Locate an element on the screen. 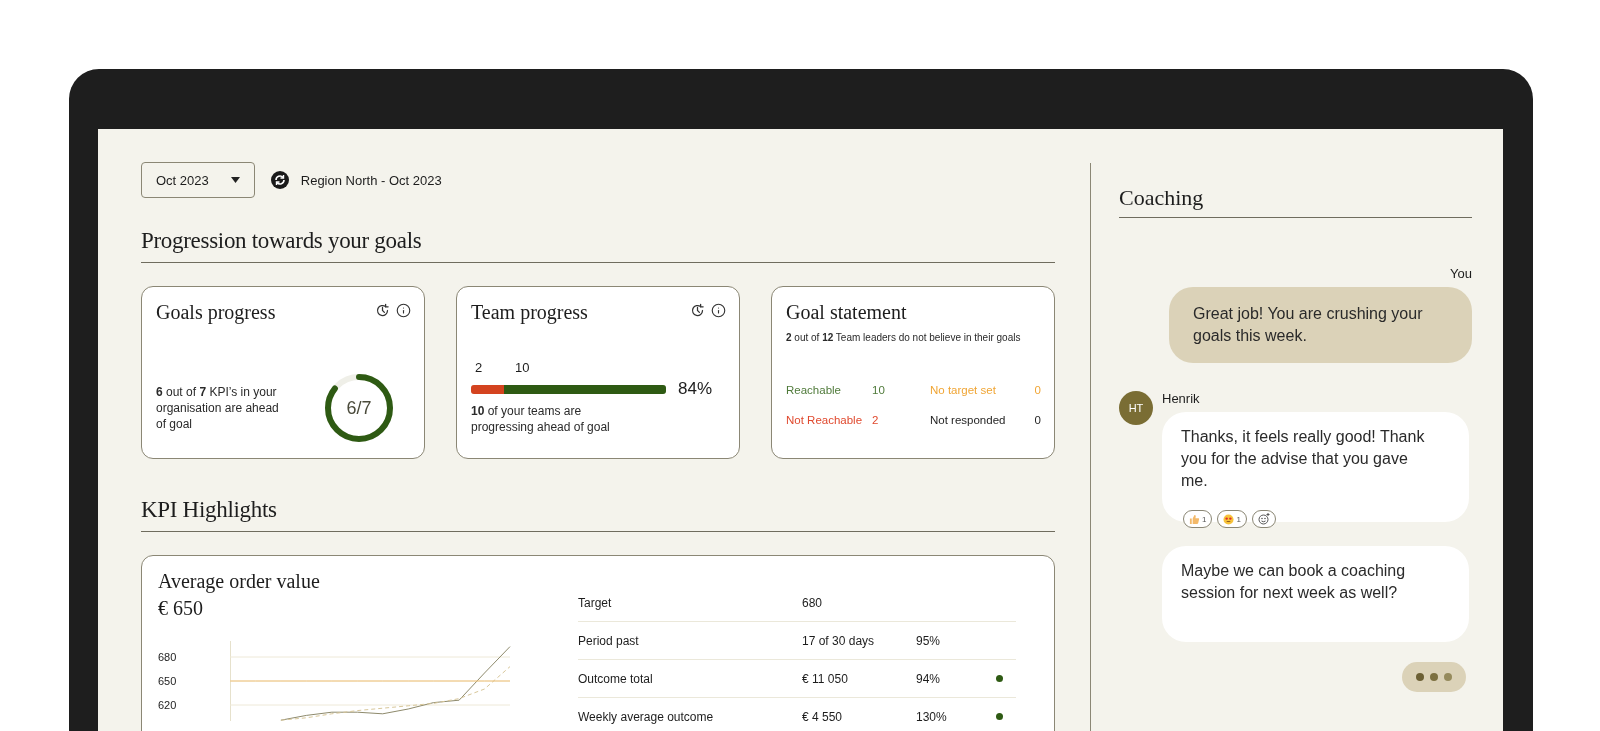  row-value: 17 of 30 days is located at coordinates (839, 640).